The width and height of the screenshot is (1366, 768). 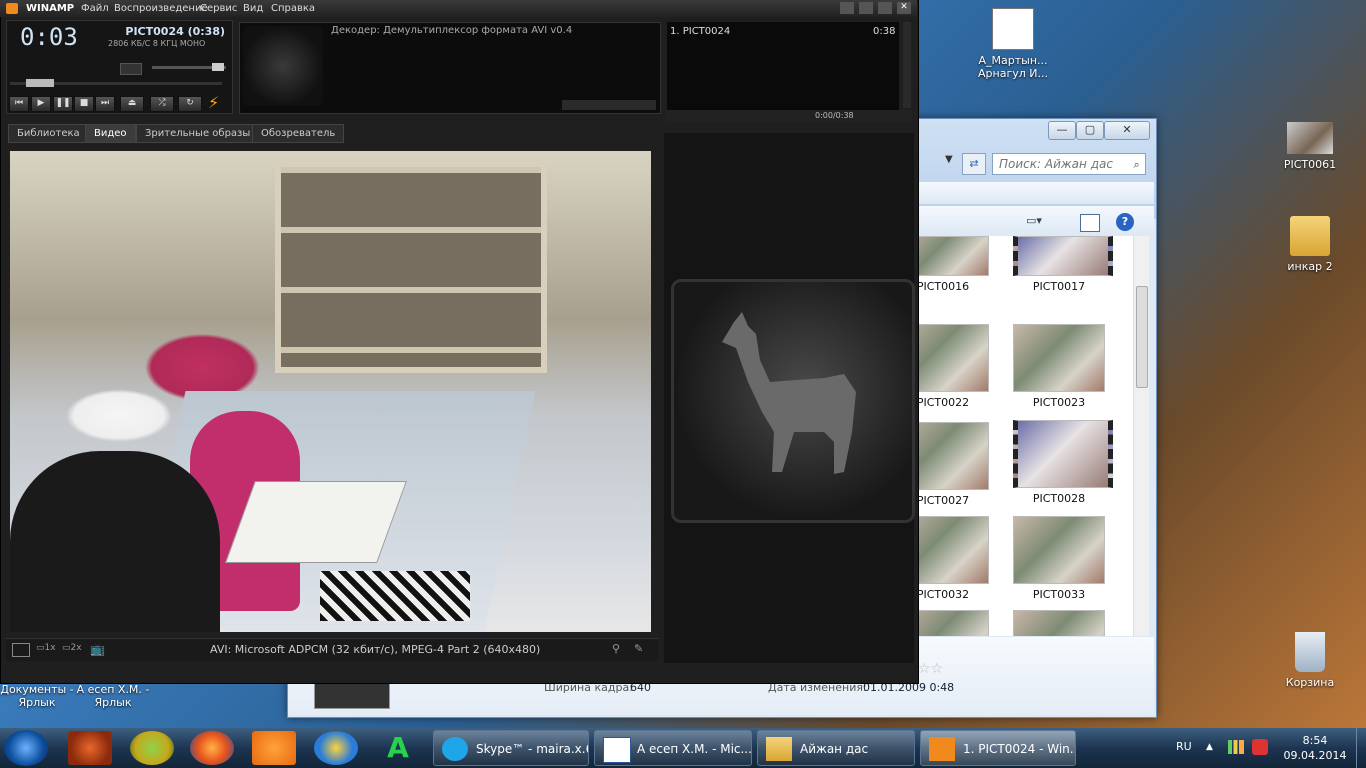 I want to click on show-hidden-icons: ▲, so click(x=1209, y=747).